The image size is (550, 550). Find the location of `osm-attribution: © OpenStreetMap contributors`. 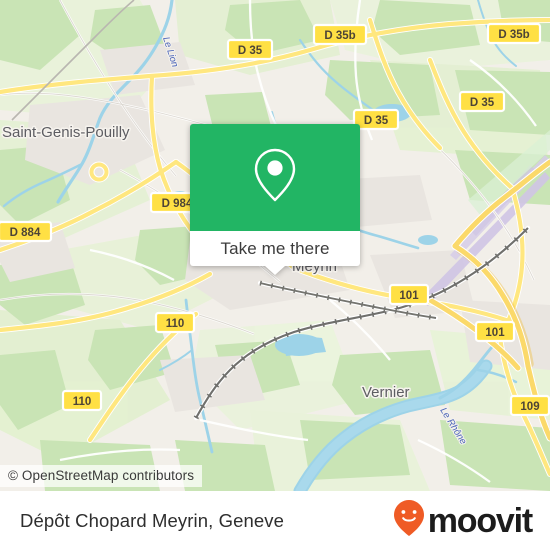

osm-attribution: © OpenStreetMap contributors is located at coordinates (101, 476).